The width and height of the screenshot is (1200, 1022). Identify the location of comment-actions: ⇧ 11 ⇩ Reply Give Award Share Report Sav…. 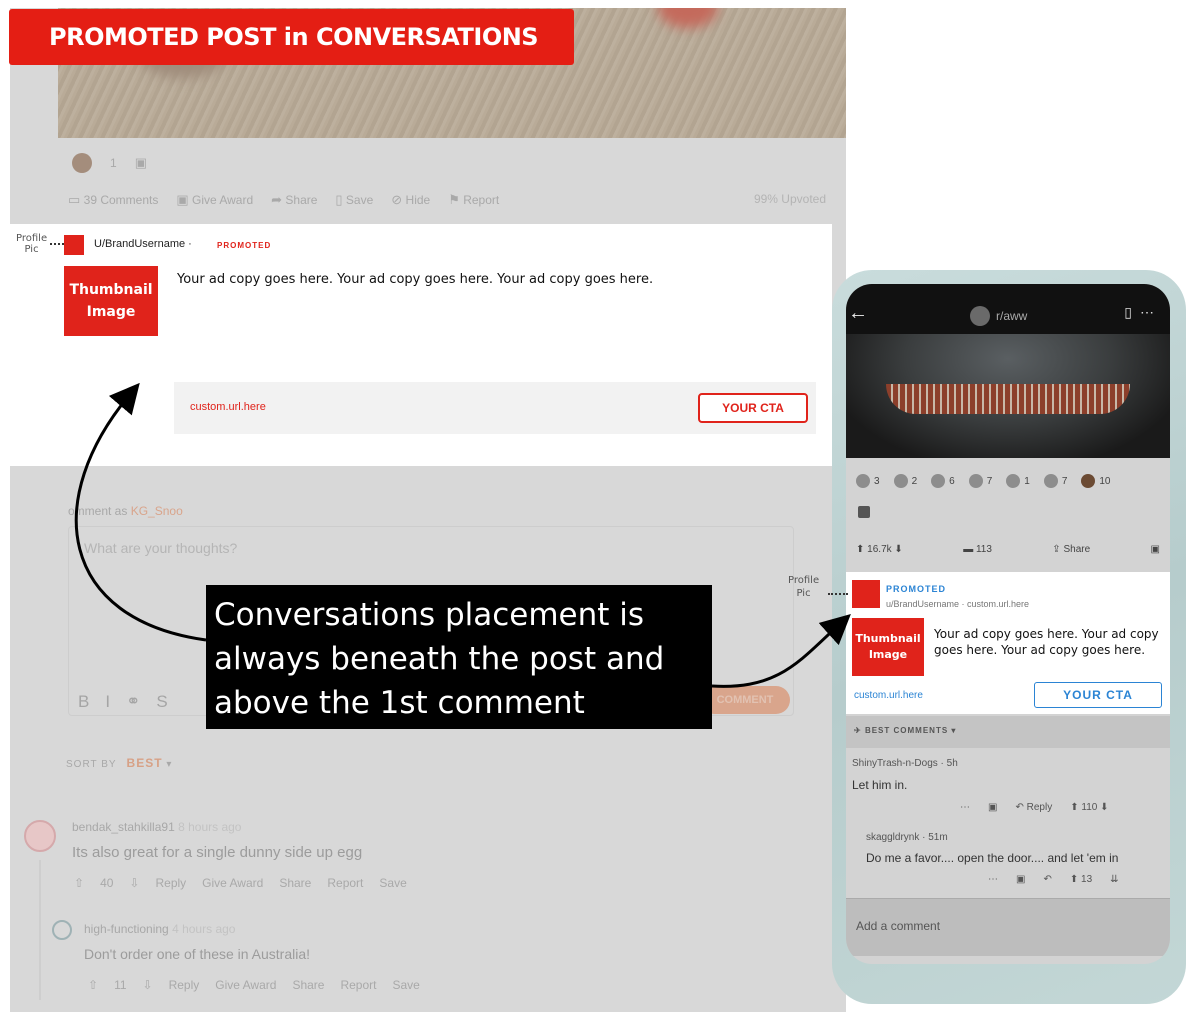
(254, 985).